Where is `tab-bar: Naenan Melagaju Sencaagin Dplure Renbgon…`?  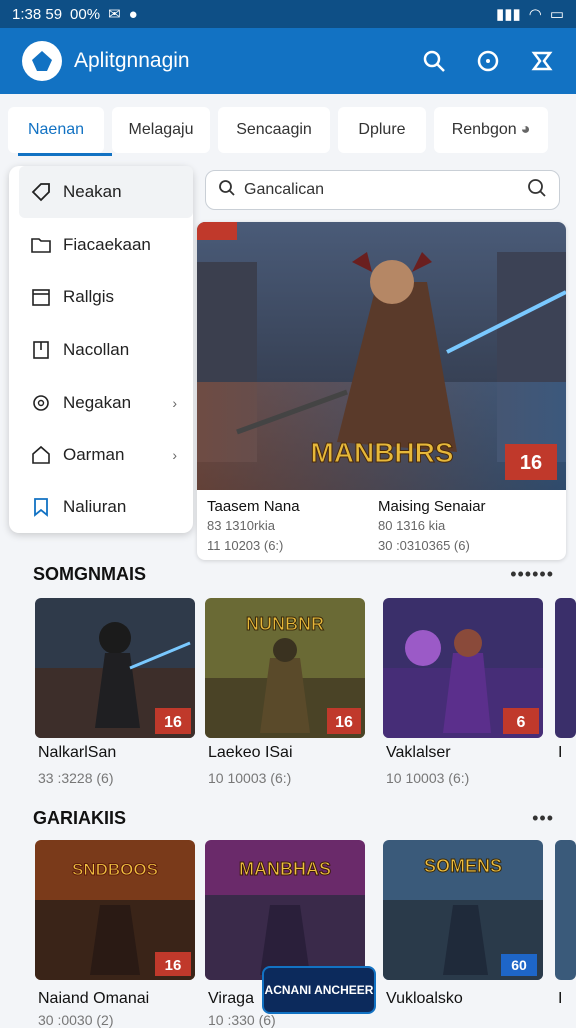 tab-bar: Naenan Melagaju Sencaagin Dplure Renbgon… is located at coordinates (288, 130).